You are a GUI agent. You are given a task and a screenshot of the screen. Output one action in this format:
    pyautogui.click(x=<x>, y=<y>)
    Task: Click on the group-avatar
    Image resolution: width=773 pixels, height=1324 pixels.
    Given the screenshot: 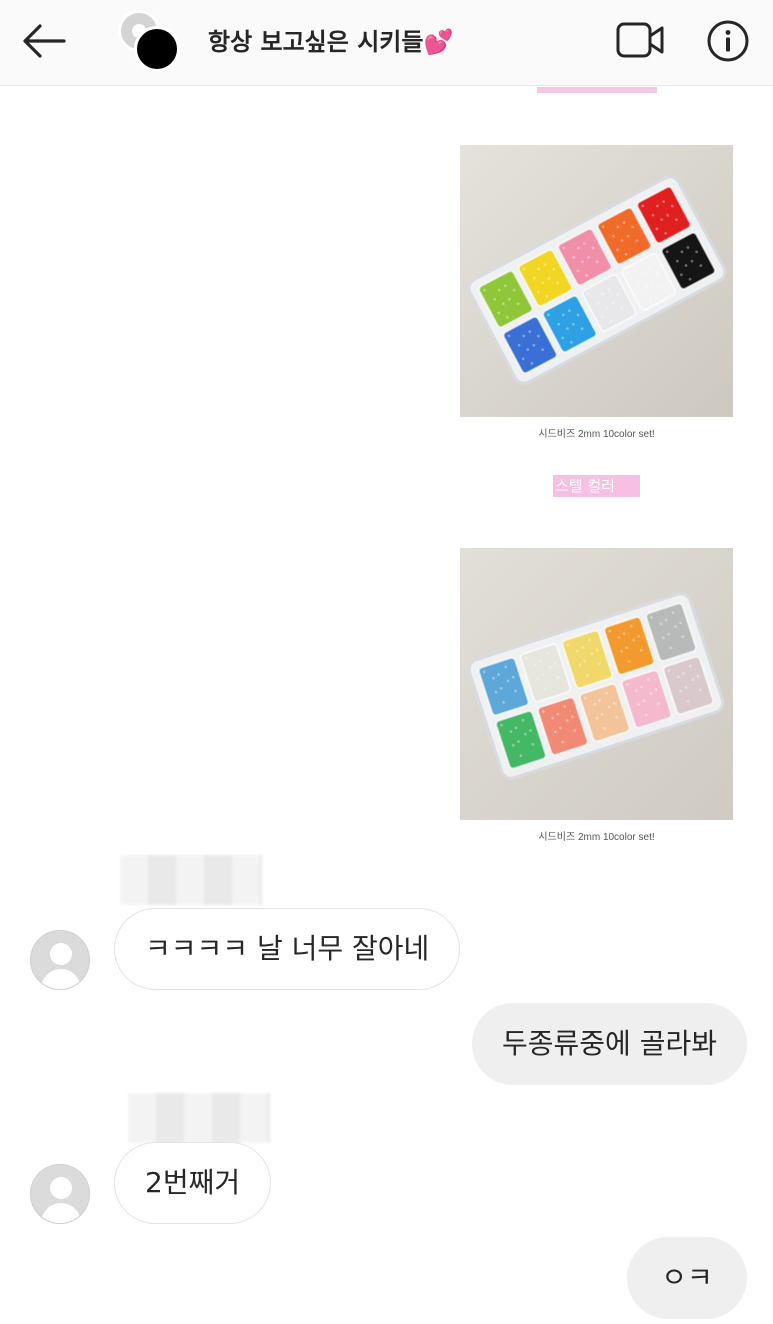 What is the action you would take?
    pyautogui.click(x=150, y=41)
    